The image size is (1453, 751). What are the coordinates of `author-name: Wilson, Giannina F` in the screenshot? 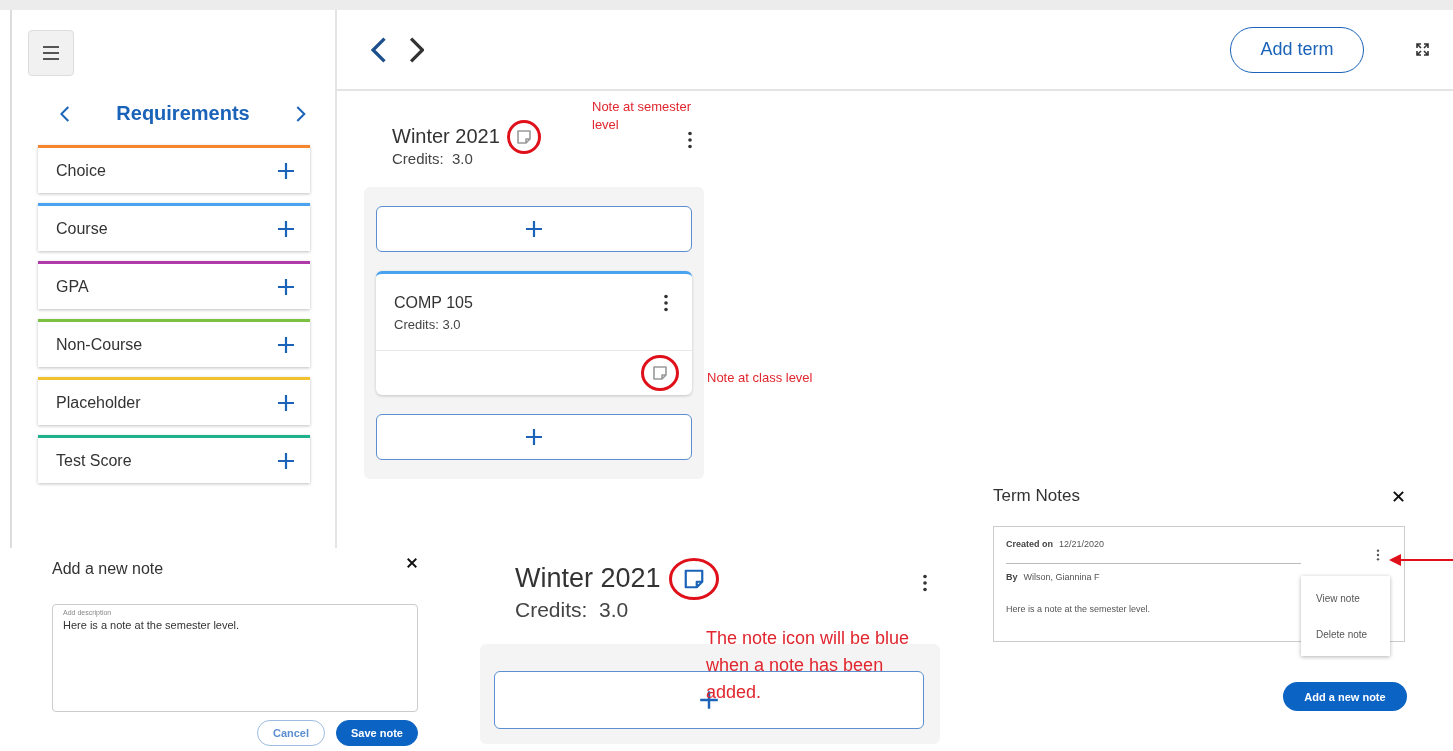 It's located at (1061, 577).